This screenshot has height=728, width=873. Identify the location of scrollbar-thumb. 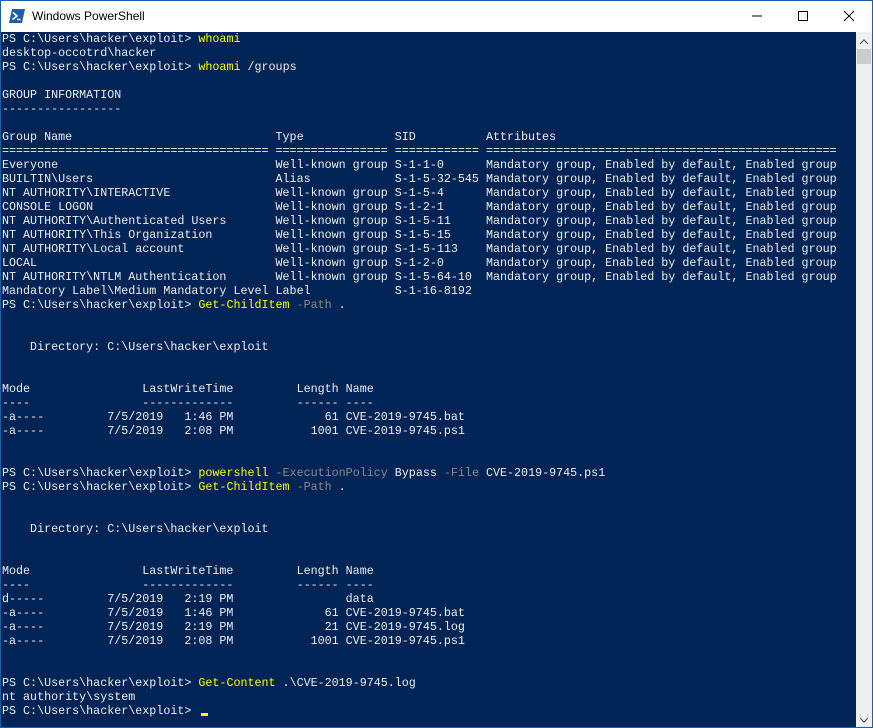
(864, 56).